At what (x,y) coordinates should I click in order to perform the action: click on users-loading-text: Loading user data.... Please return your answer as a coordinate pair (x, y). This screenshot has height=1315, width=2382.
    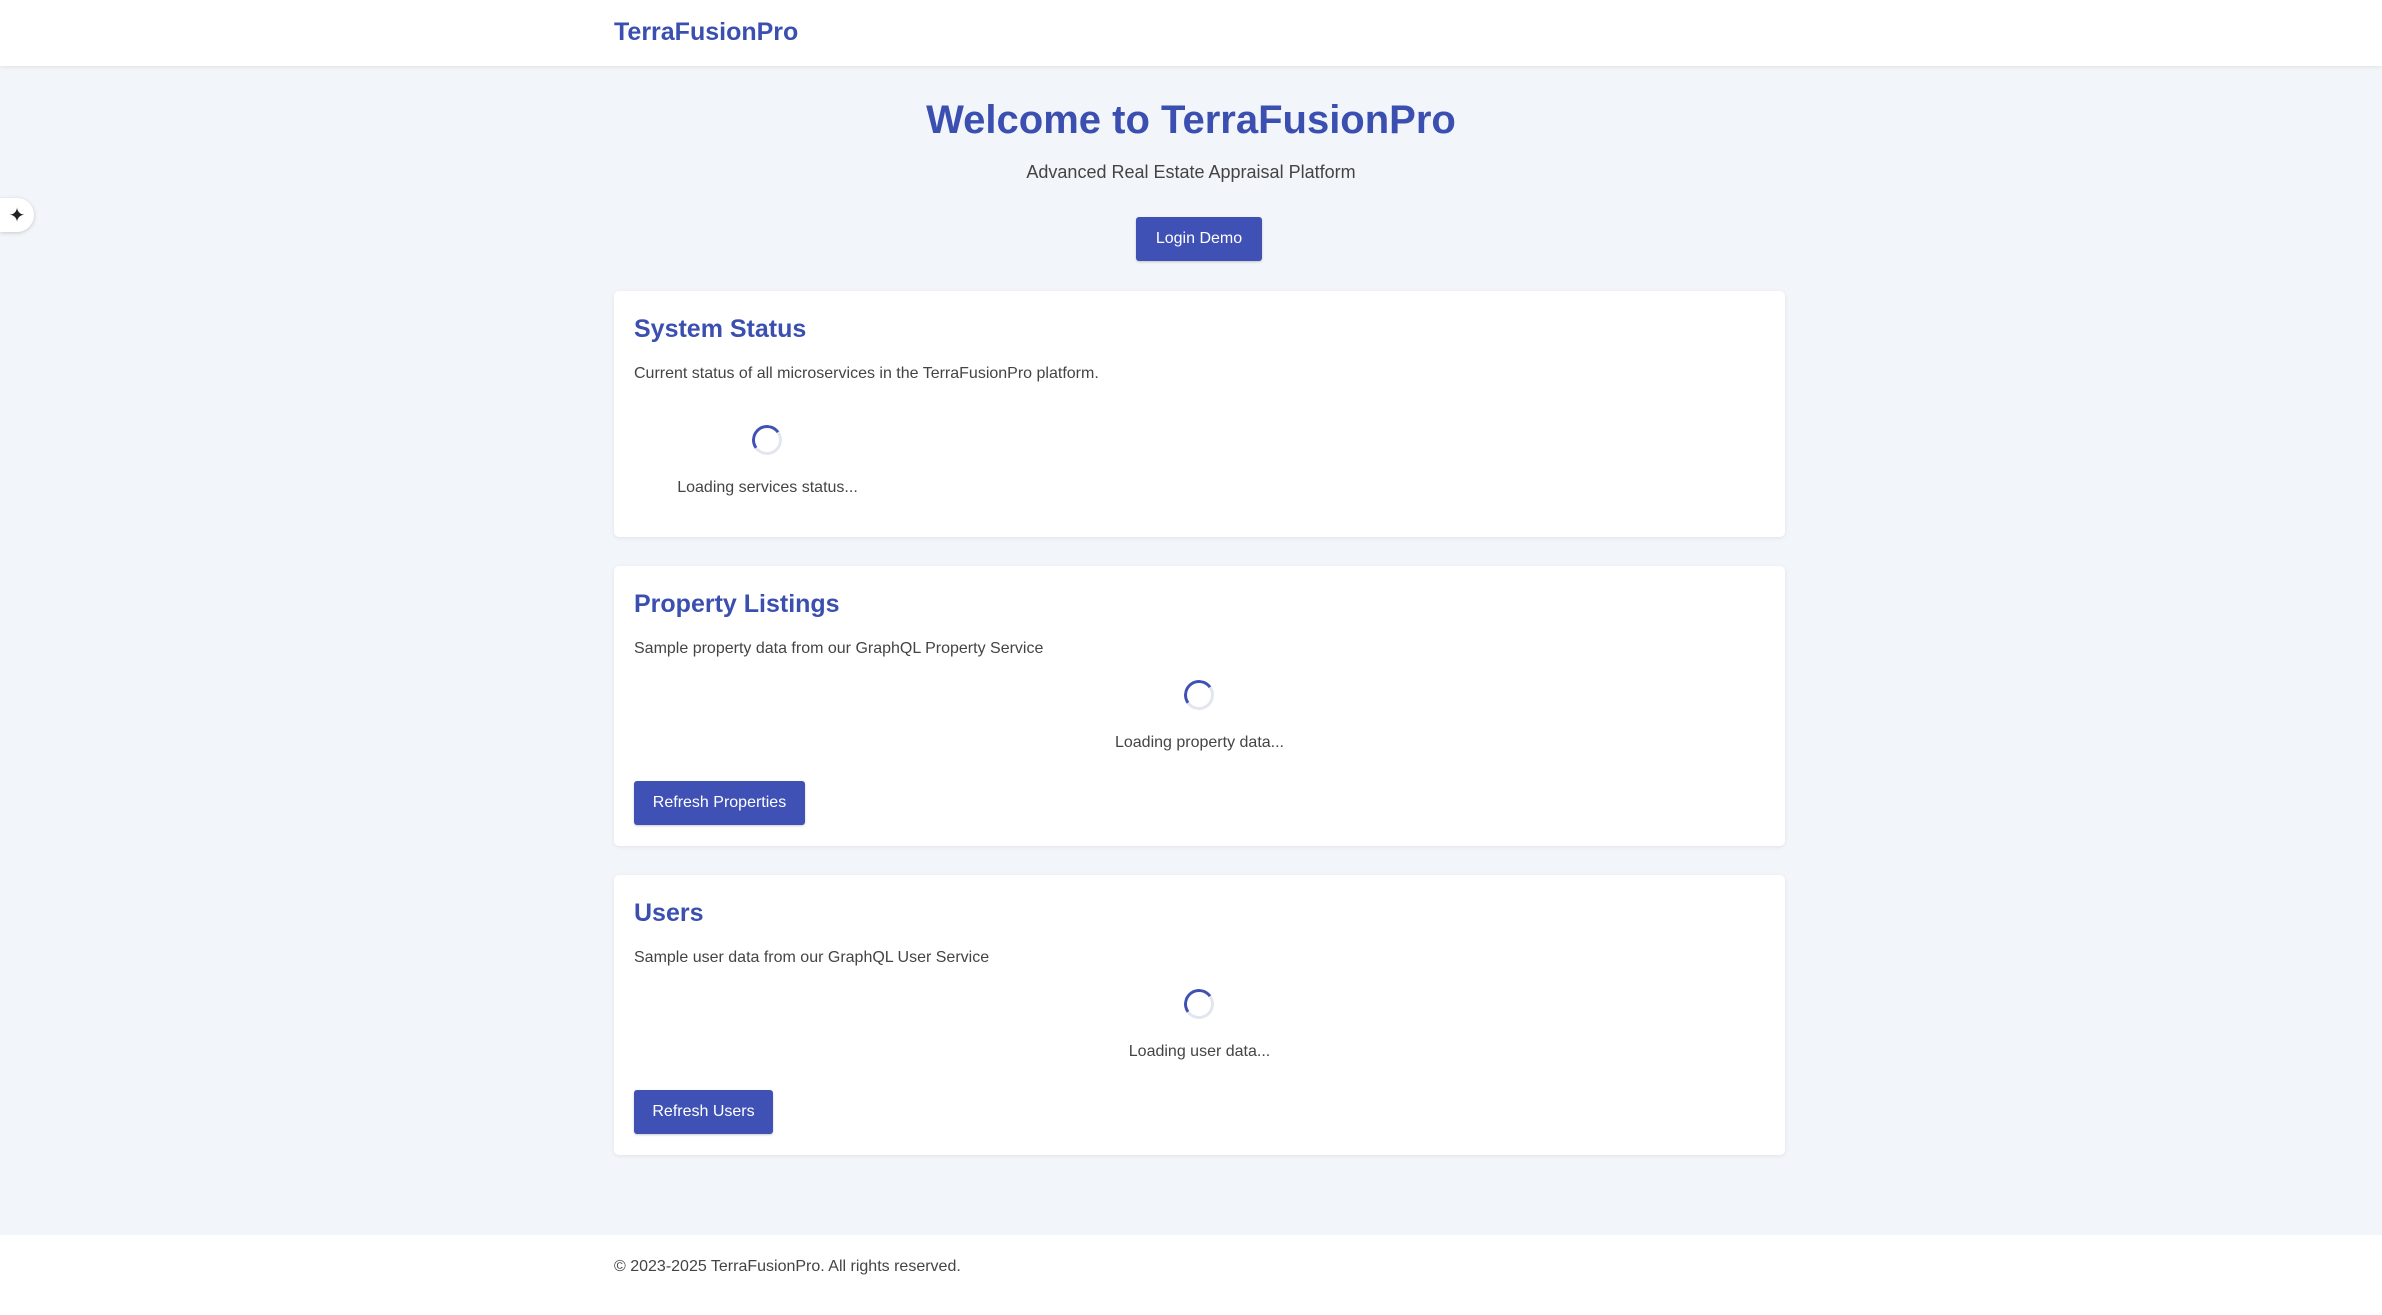
    Looking at the image, I should click on (1199, 1051).